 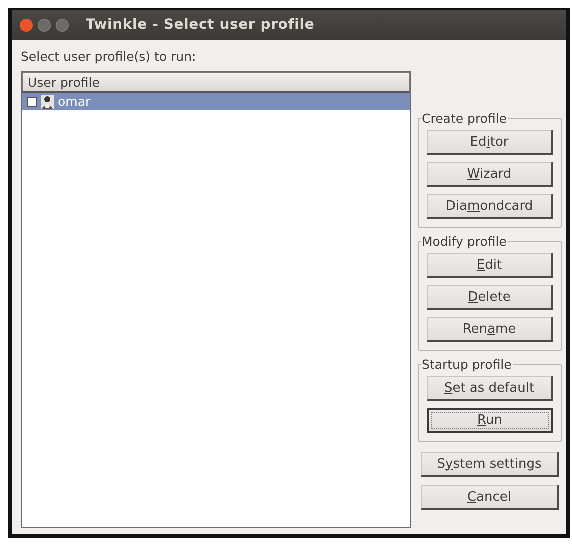 I want to click on push-button: Diamondcard, so click(x=490, y=206).